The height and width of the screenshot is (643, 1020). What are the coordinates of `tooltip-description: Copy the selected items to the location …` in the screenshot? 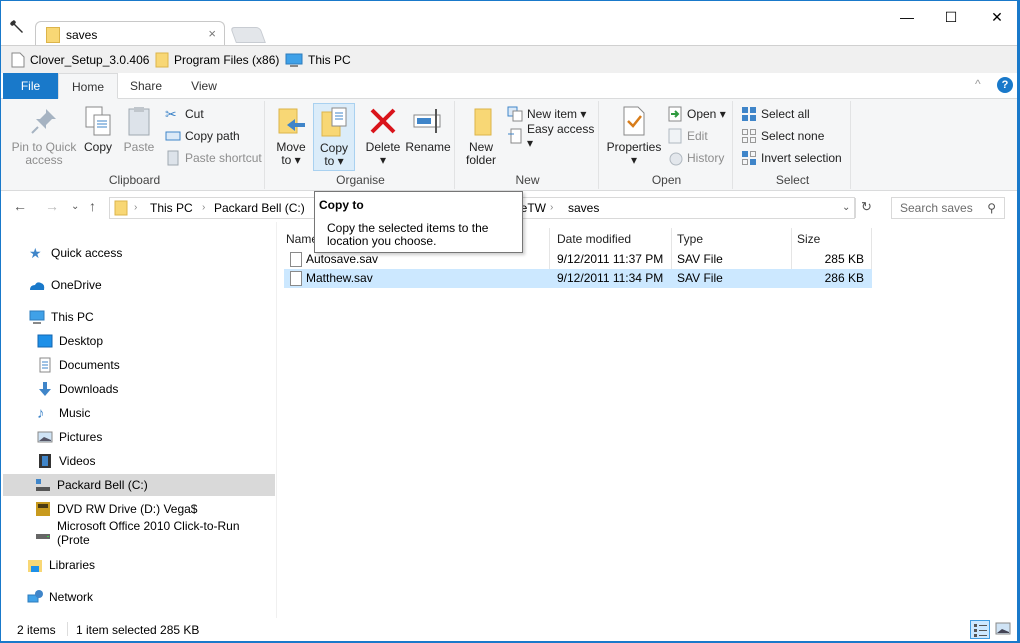 It's located at (408, 234).